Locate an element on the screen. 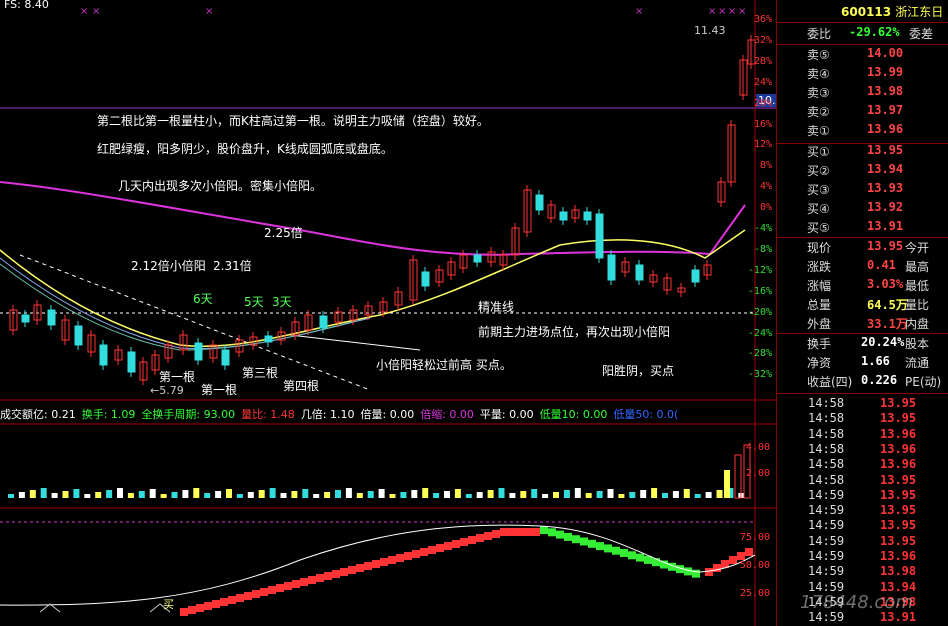  top-marker: × is located at coordinates (84, 11).